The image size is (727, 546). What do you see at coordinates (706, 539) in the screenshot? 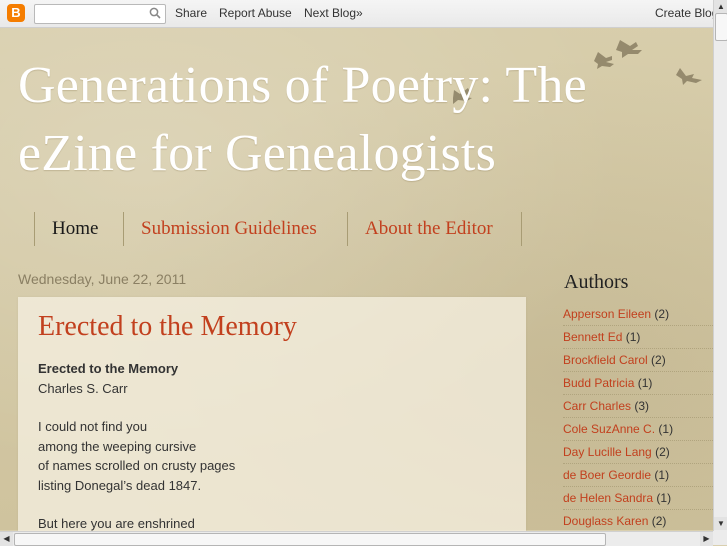
I see `scroll-right-icon: ▶` at bounding box center [706, 539].